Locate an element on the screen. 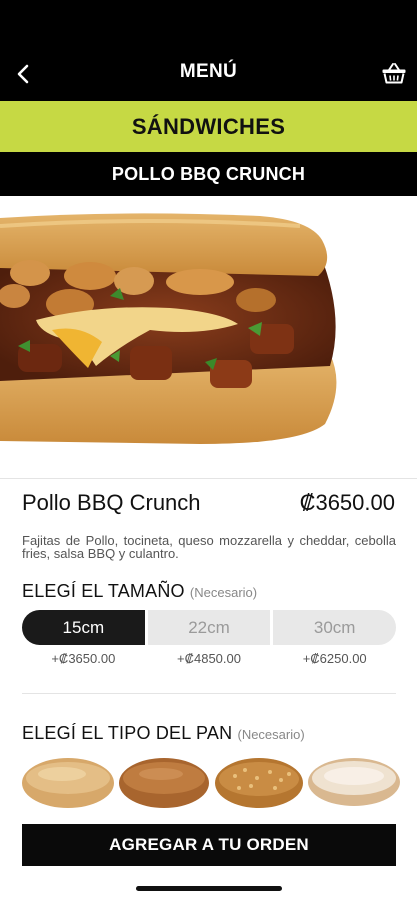 Image resolution: width=417 pixels, height=900 pixels. size-option-label: 30cm is located at coordinates (334, 627).